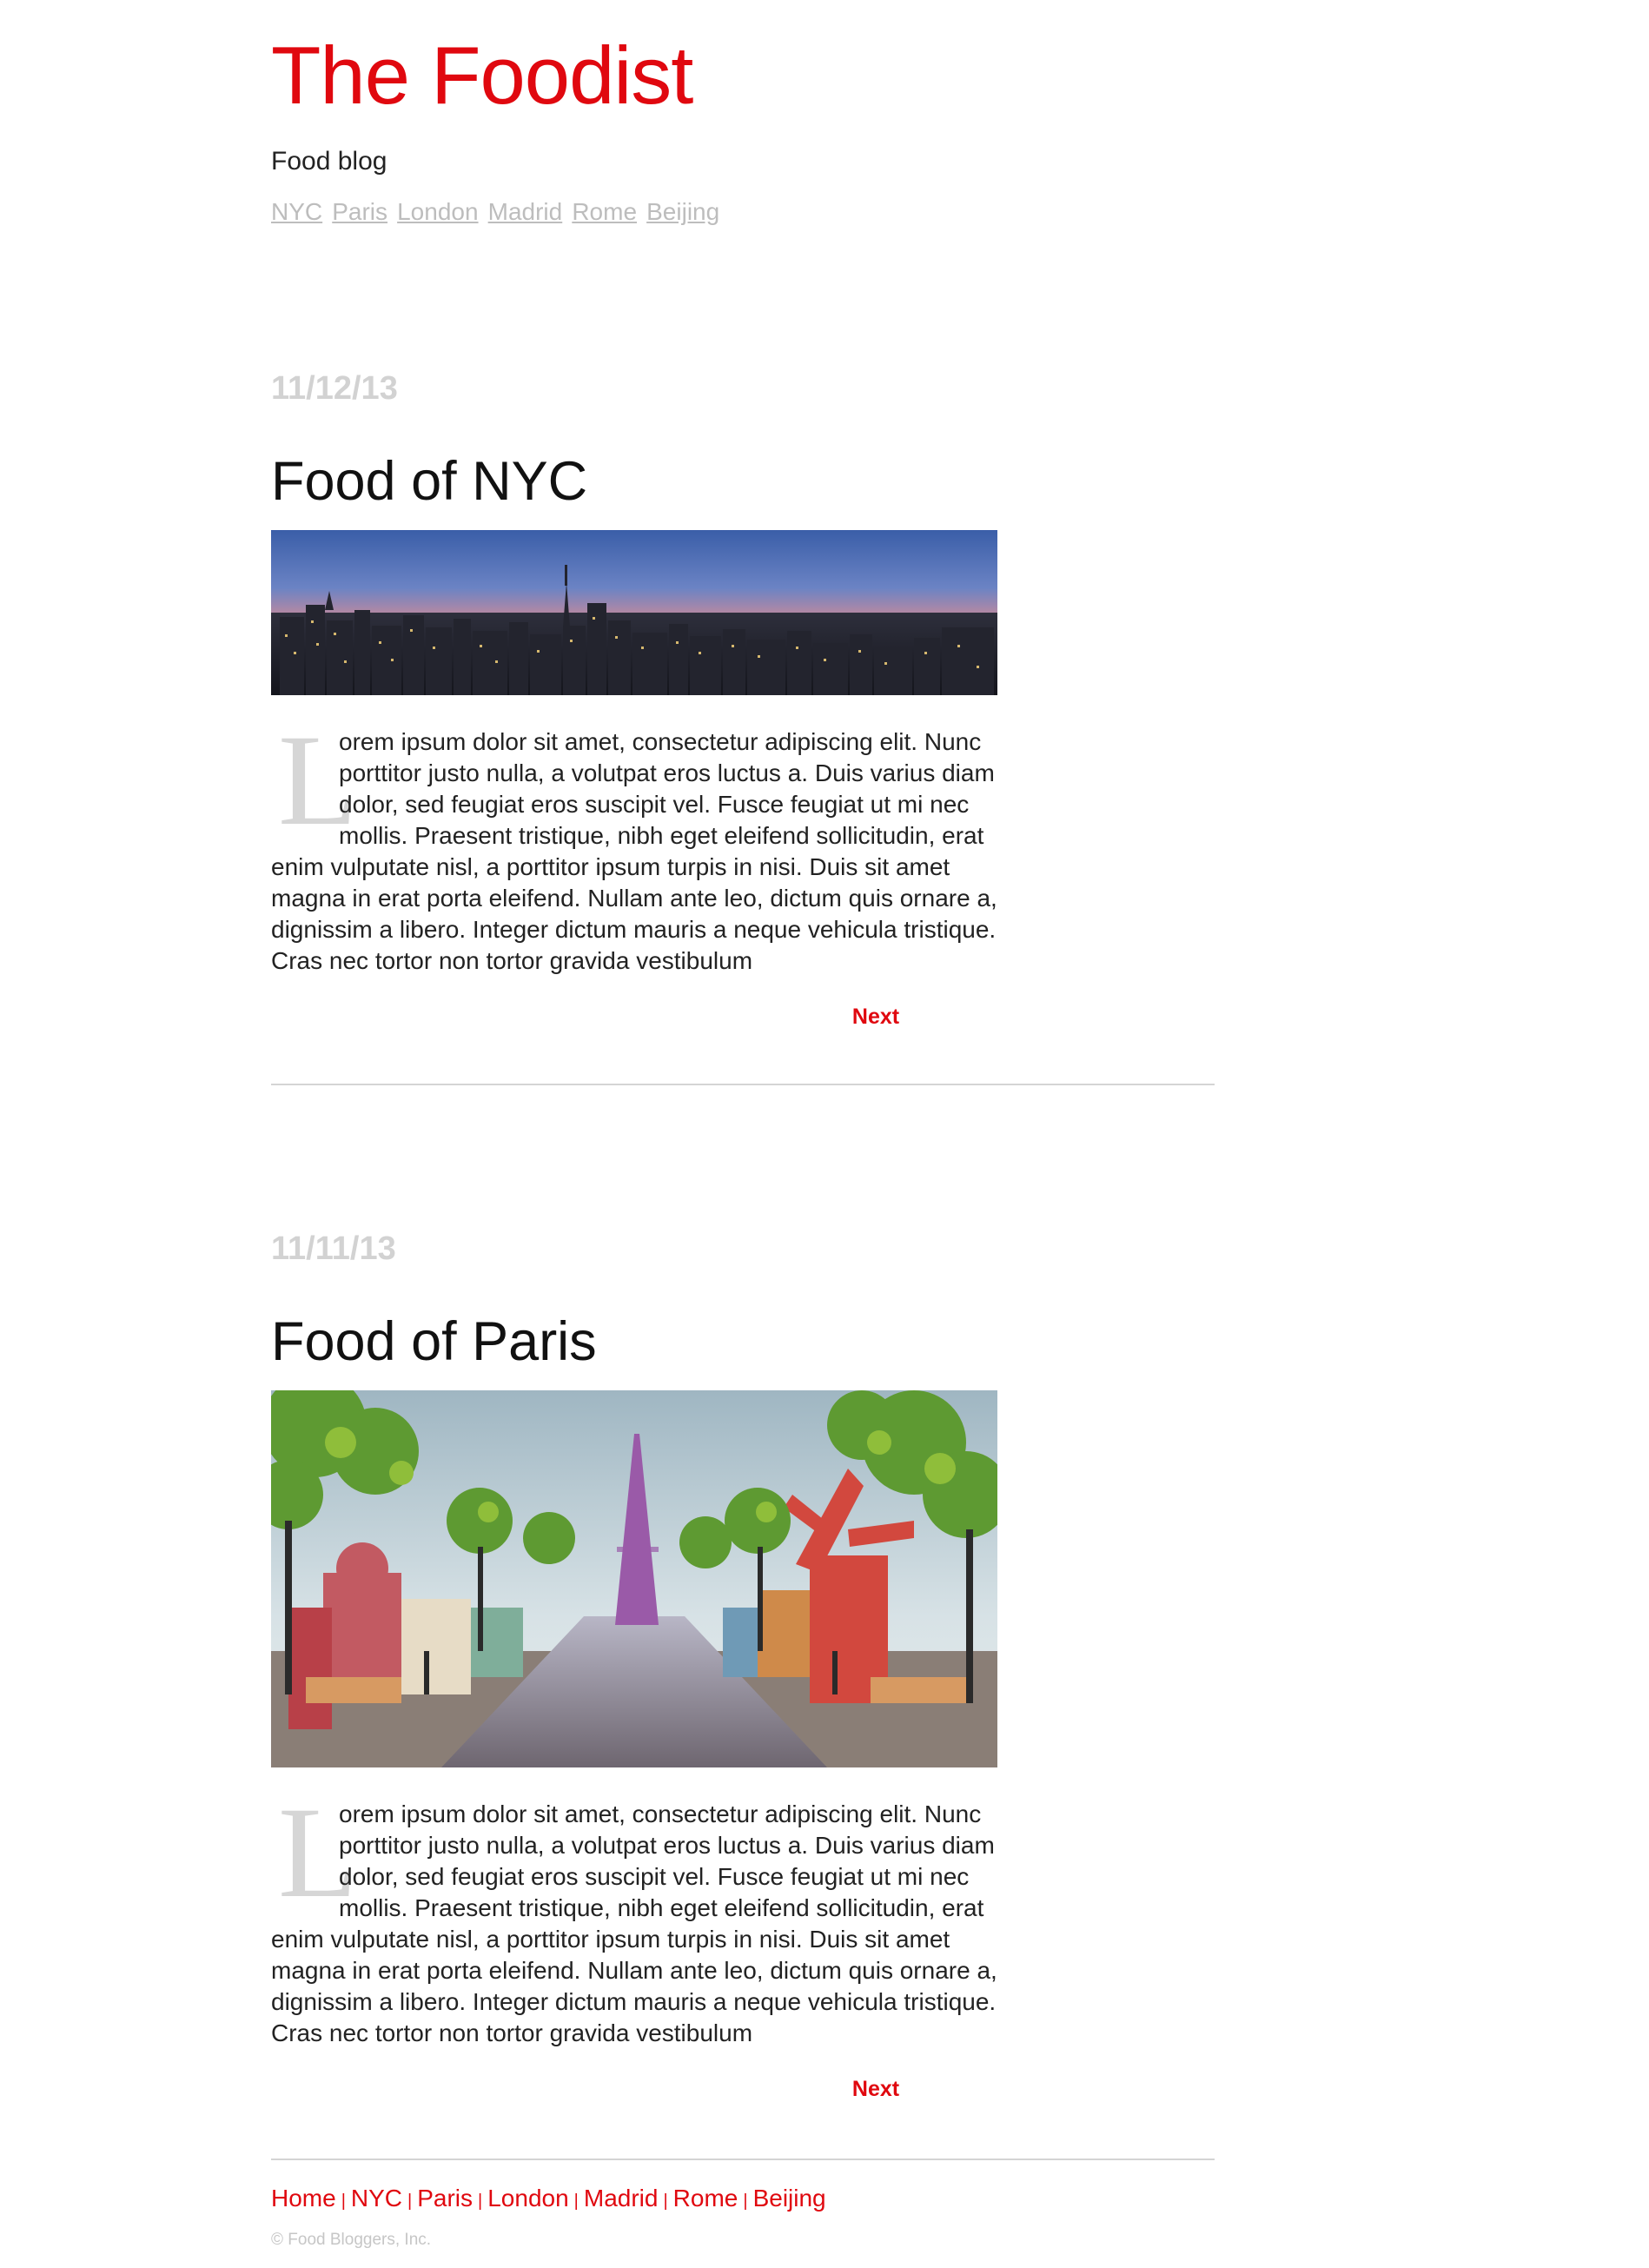 The width and height of the screenshot is (1649, 2268). What do you see at coordinates (351, 2240) in the screenshot?
I see `copyright-notice: © Food Bloggers, Inc.` at bounding box center [351, 2240].